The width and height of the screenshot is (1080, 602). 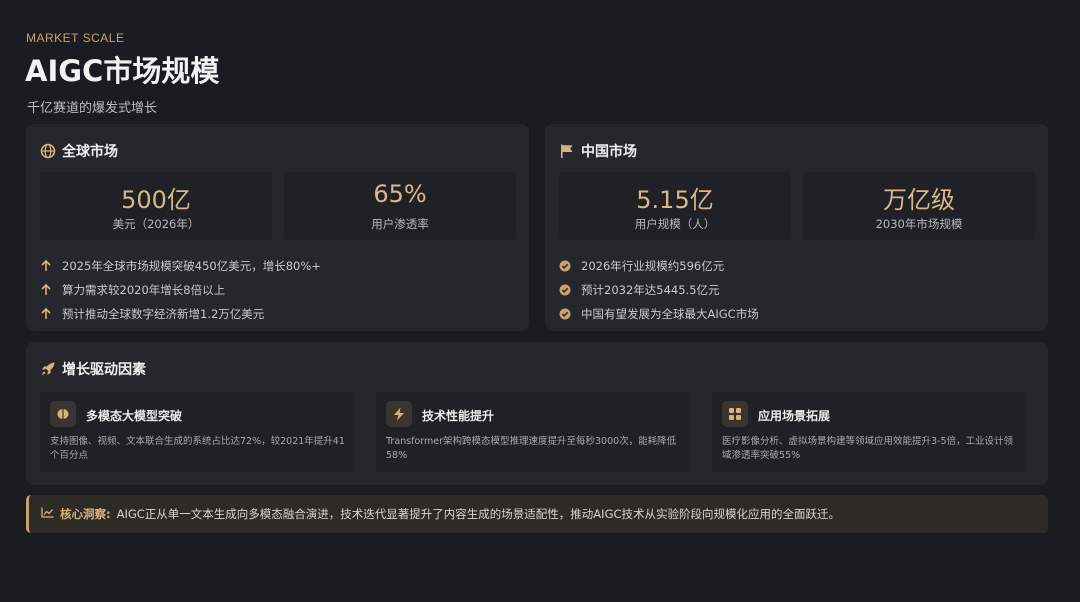 What do you see at coordinates (156, 200) in the screenshot?
I see `stat-value: 500亿` at bounding box center [156, 200].